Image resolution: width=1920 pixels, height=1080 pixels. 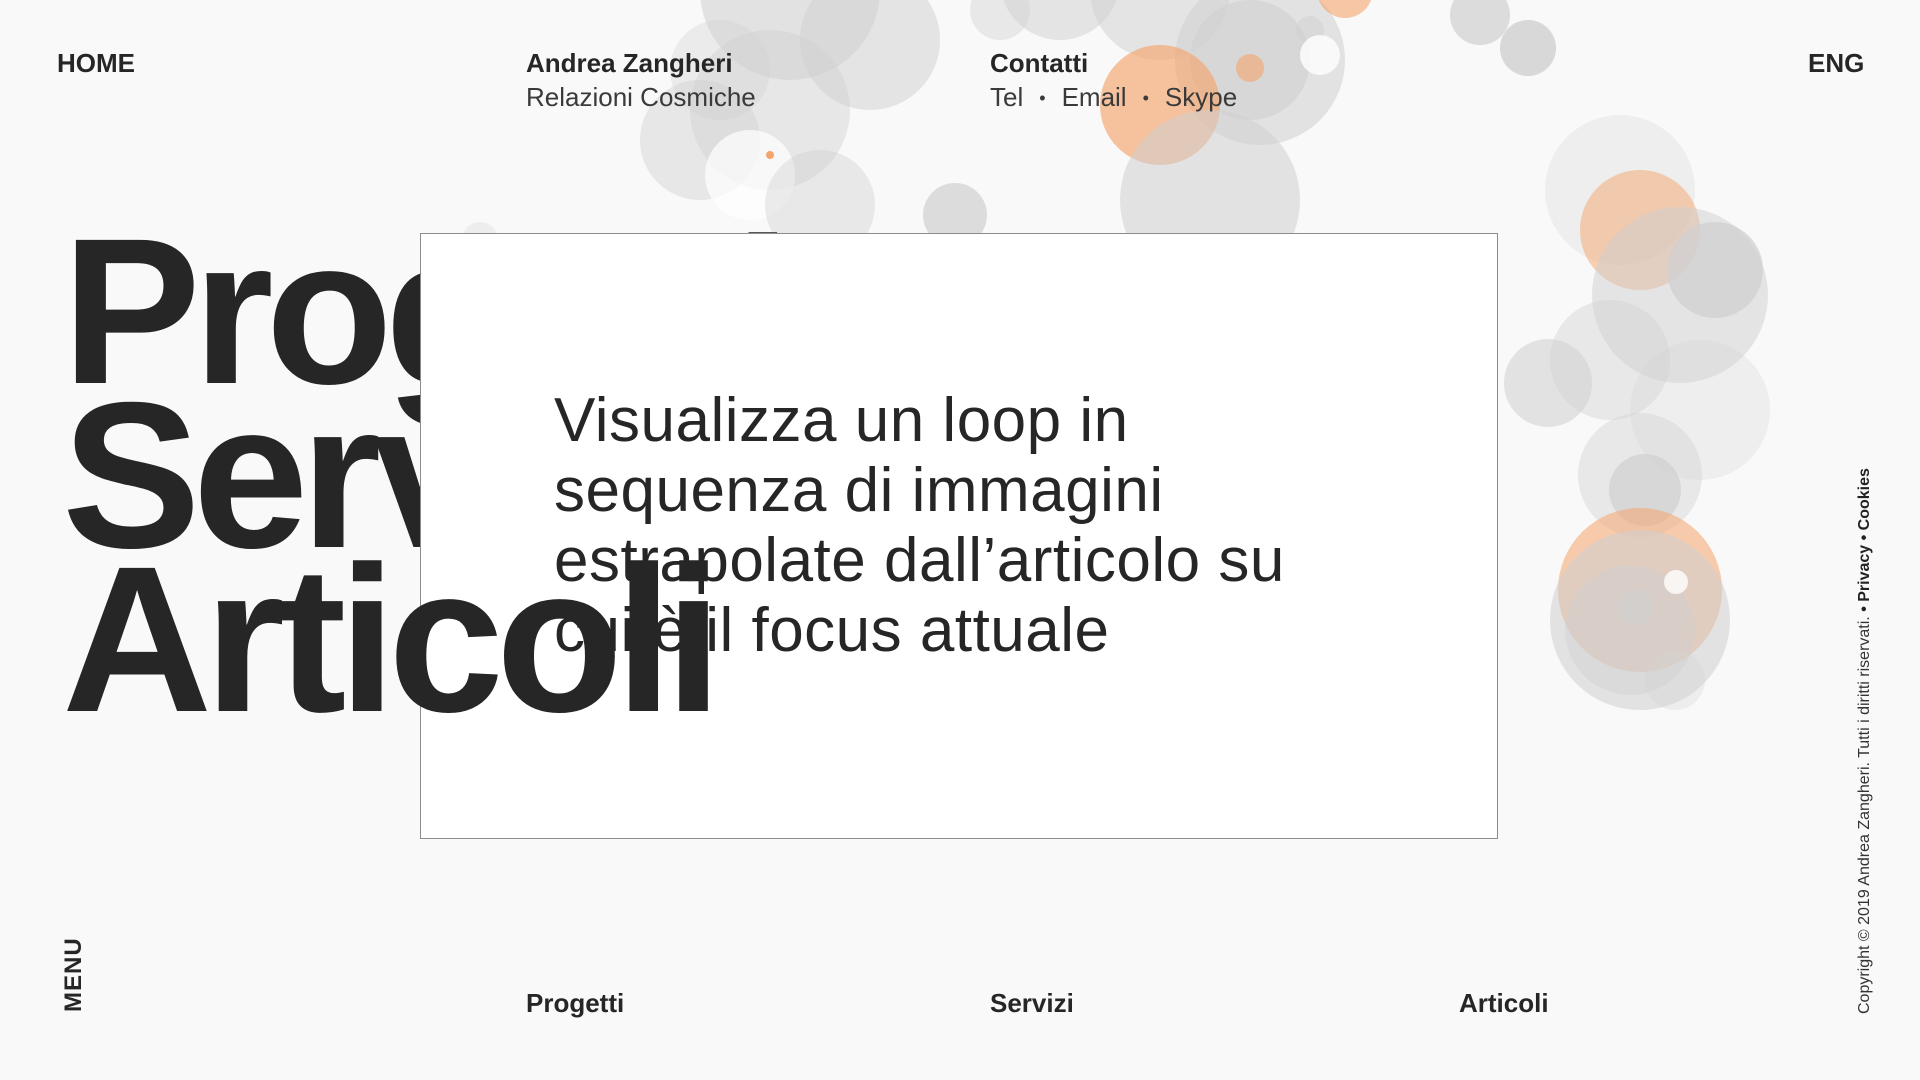 I want to click on contact-skype-link: Skype, so click(x=1201, y=97).